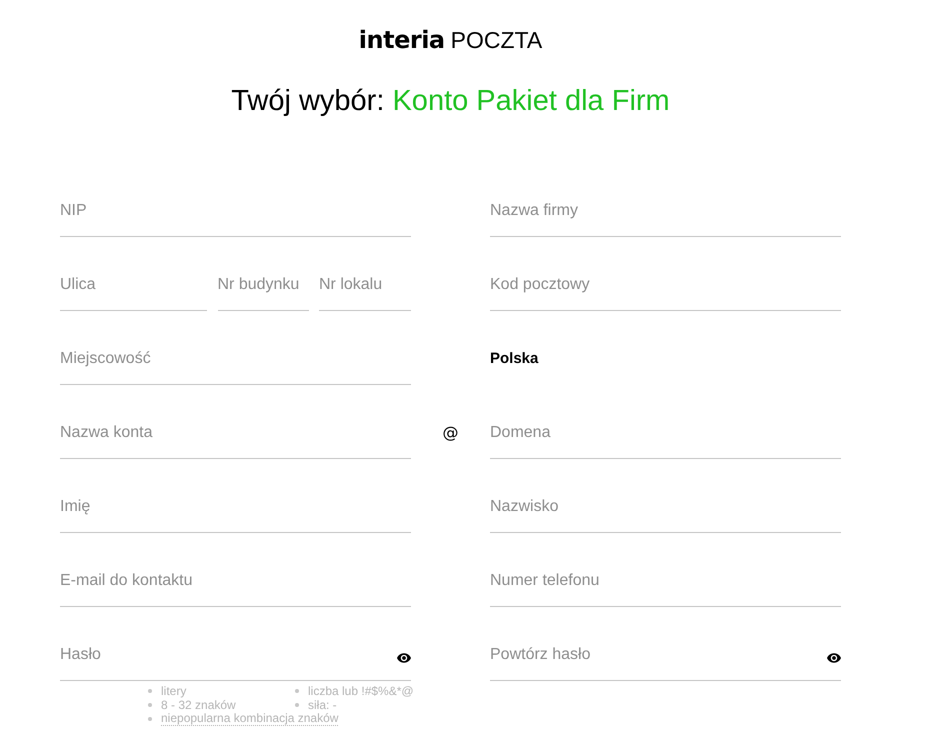 The height and width of the screenshot is (736, 950). What do you see at coordinates (235, 581) in the screenshot?
I see `input-field: E-mail do kontaktu` at bounding box center [235, 581].